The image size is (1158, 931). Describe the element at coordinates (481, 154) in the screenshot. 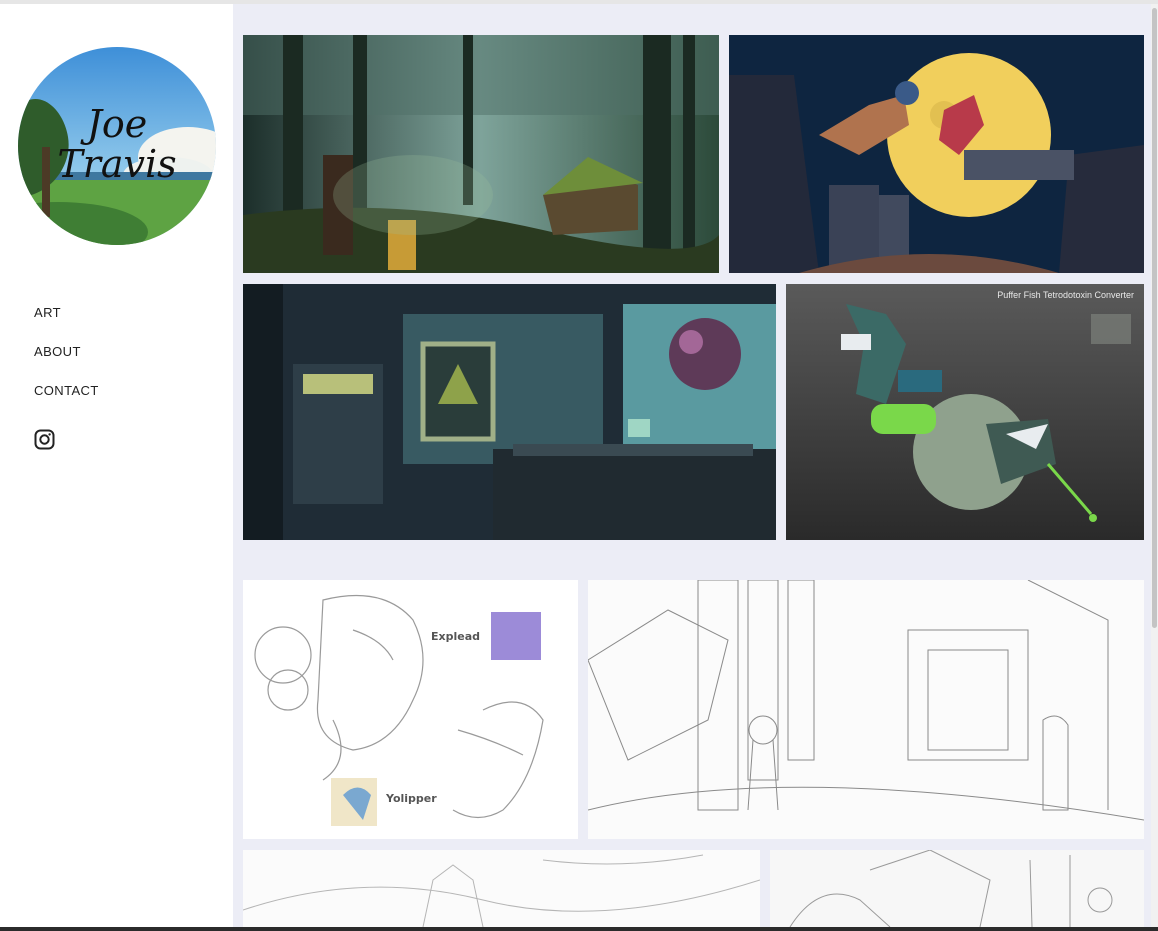

I see `forest-cabin-painting` at that location.